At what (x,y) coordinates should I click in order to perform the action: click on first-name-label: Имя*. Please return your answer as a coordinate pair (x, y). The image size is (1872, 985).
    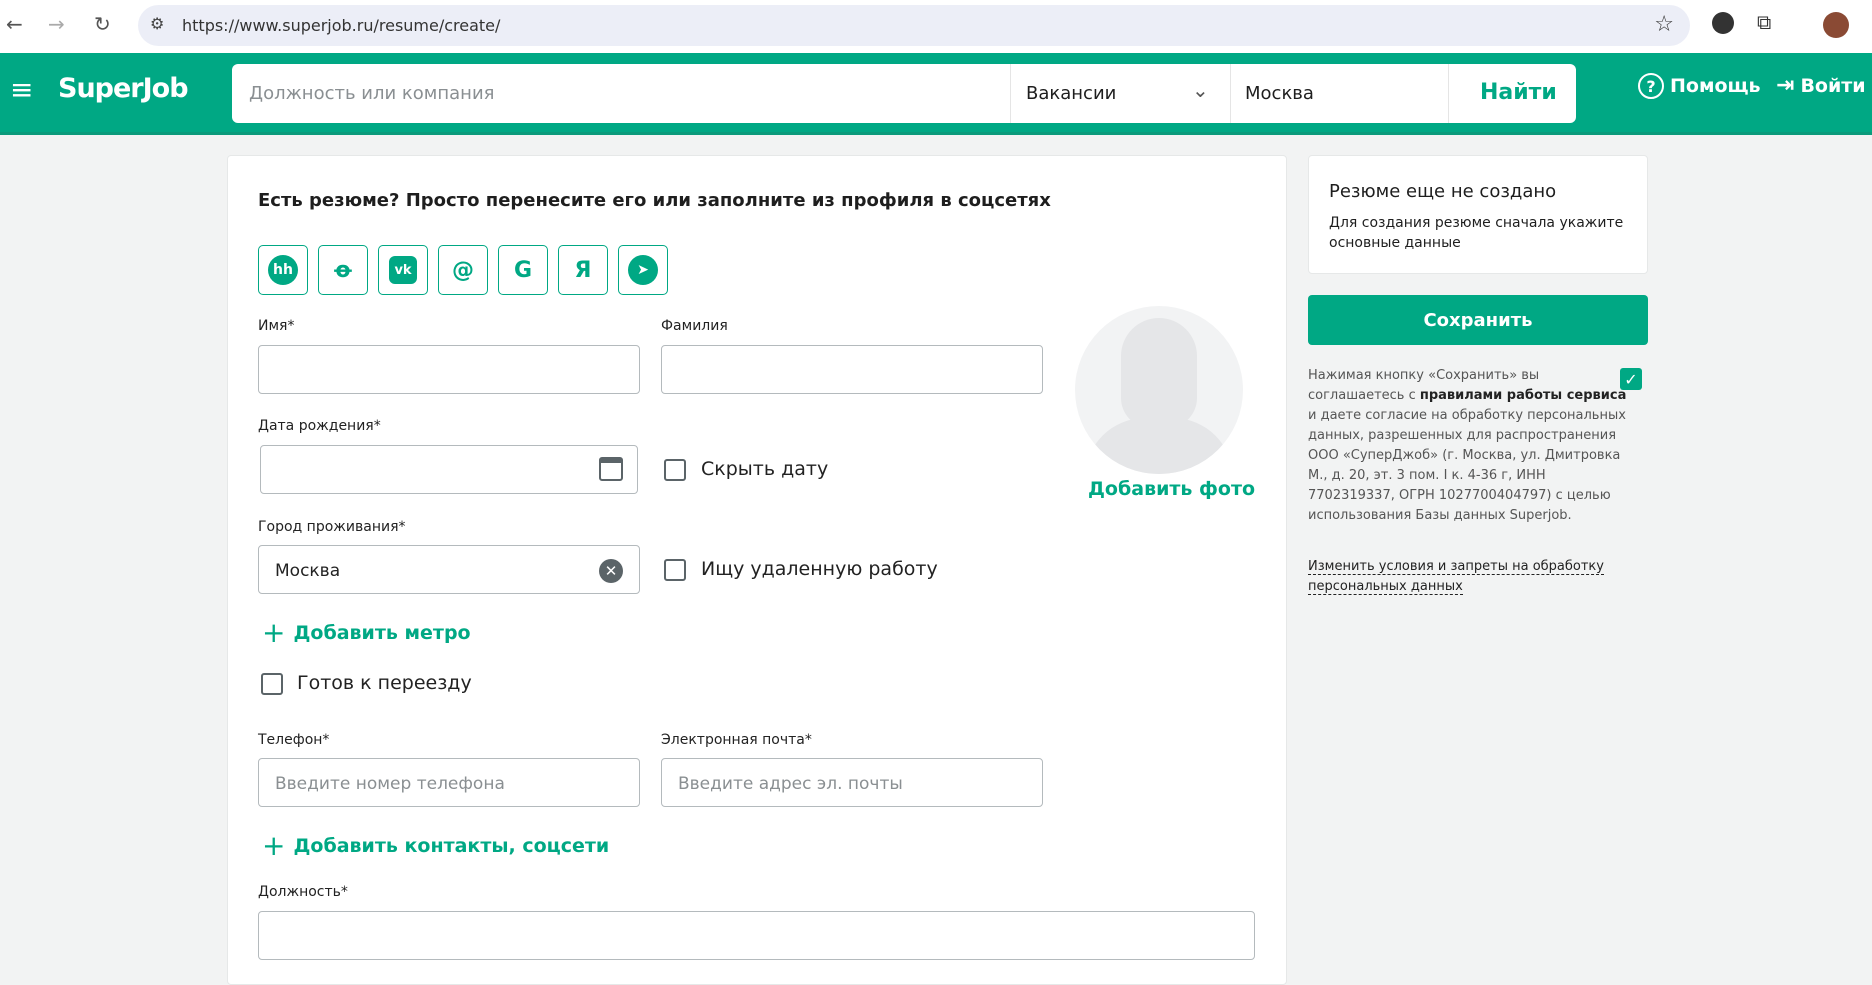
    Looking at the image, I should click on (276, 326).